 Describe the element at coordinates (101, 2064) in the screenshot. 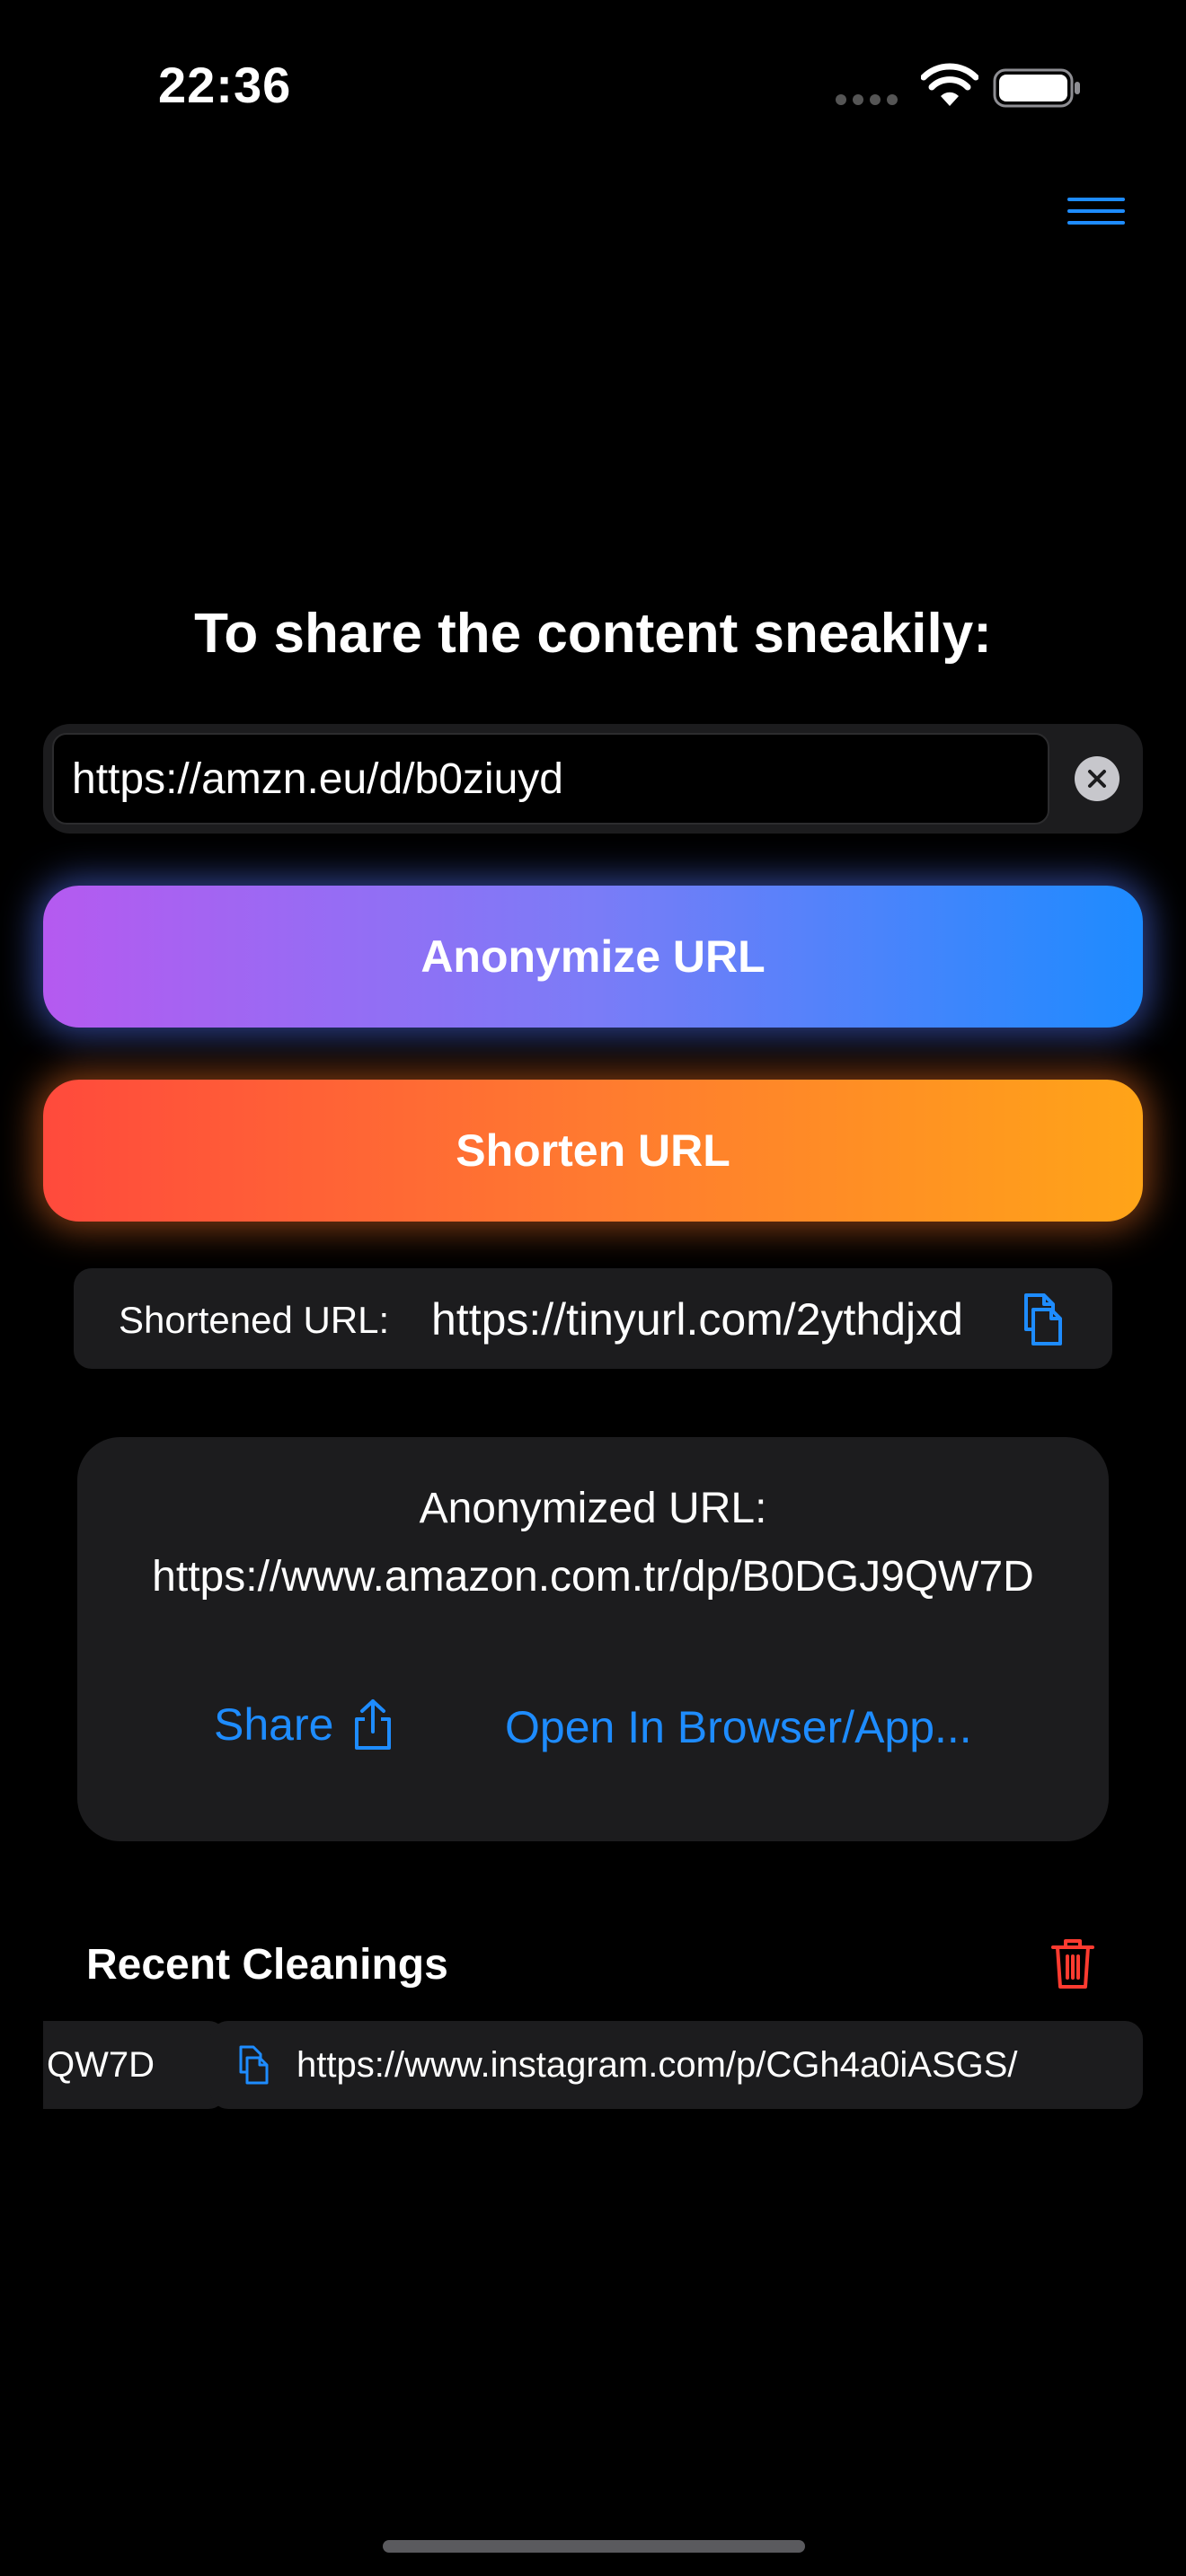

I see `recent-item-text: QW7D` at that location.